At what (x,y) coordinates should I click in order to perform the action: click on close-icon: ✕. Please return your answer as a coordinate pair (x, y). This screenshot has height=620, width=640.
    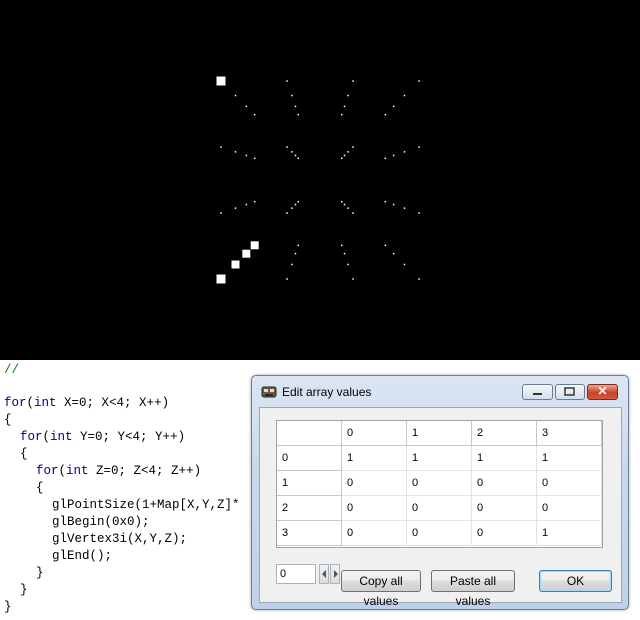
    Looking at the image, I should click on (602, 391).